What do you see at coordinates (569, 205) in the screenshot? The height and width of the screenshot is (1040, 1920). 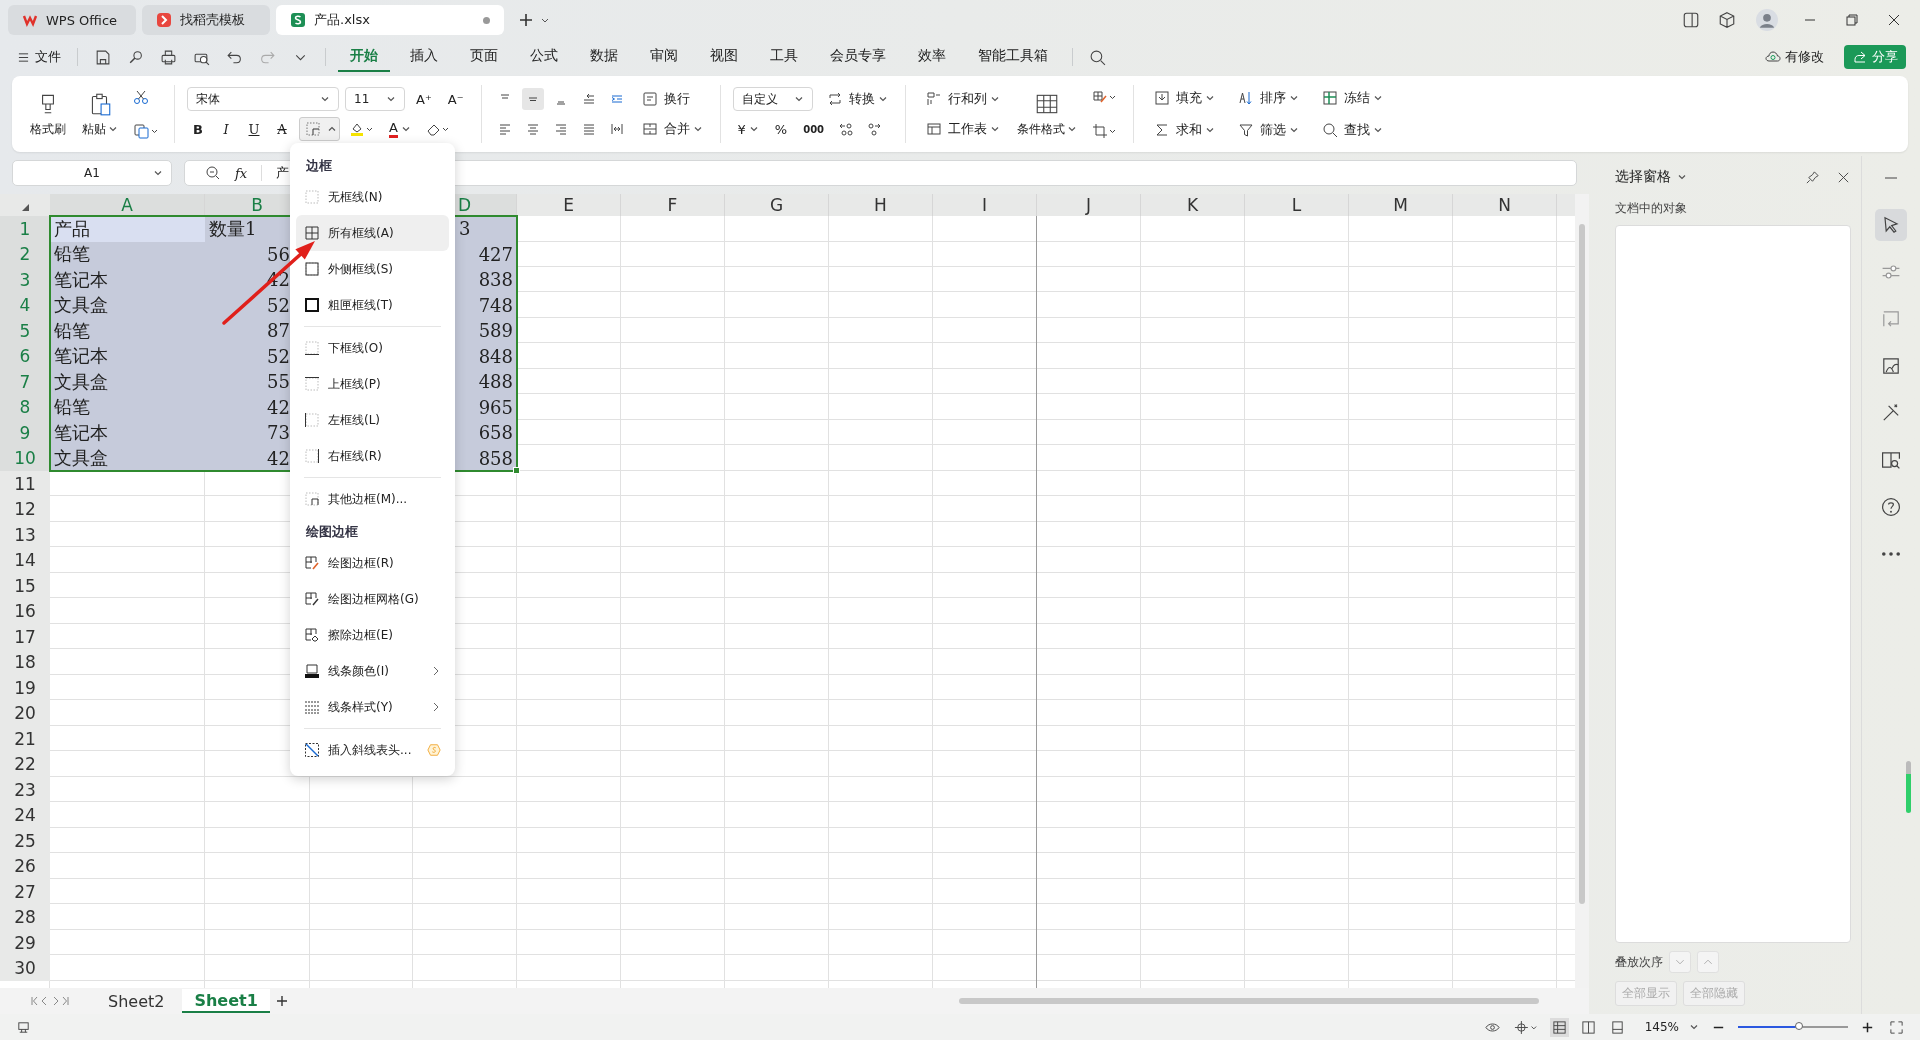 I see `column-header: E` at bounding box center [569, 205].